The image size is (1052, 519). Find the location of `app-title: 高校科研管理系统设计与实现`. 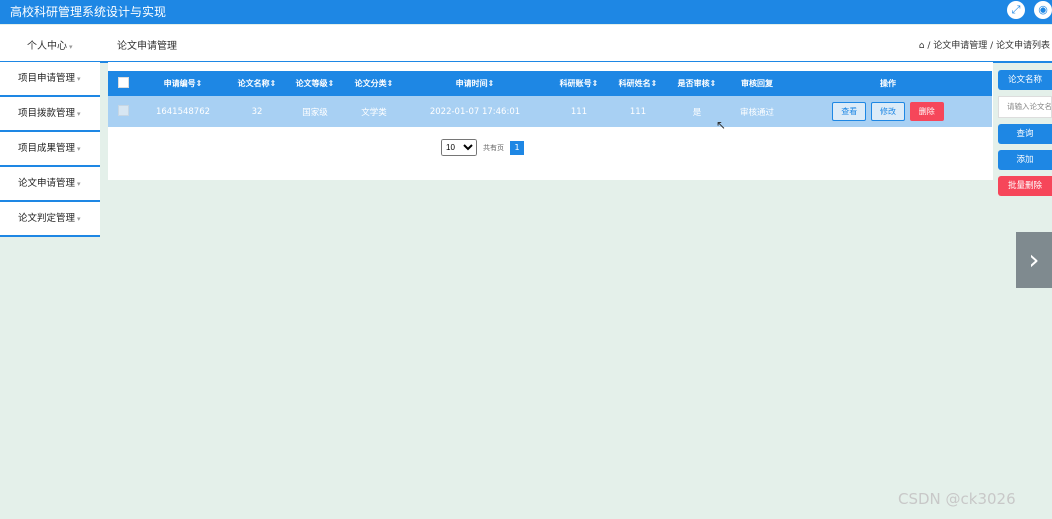

app-title: 高校科研管理系统设计与实现 is located at coordinates (88, 12).